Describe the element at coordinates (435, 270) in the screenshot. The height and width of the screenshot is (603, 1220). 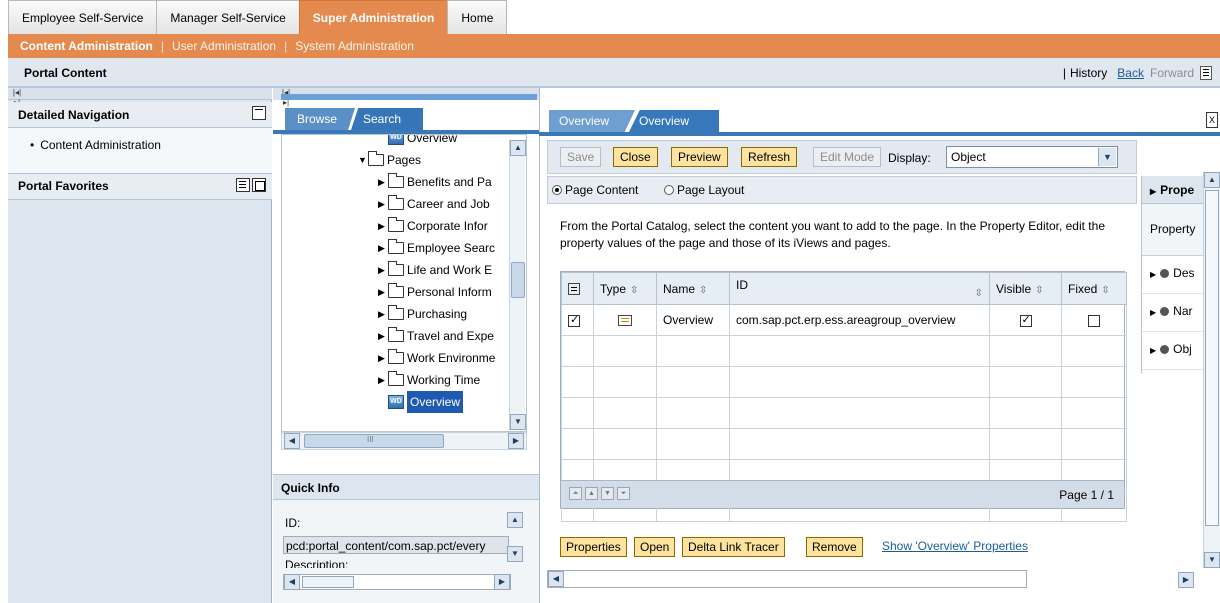
I see `tree-folder: ▶ Life and Work E` at that location.